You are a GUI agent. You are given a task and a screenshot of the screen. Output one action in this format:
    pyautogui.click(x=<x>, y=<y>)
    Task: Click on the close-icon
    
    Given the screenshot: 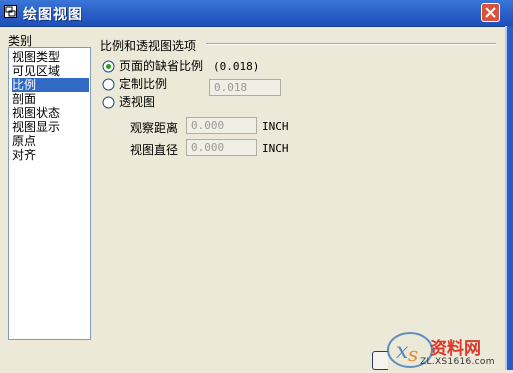 What is the action you would take?
    pyautogui.click(x=490, y=12)
    